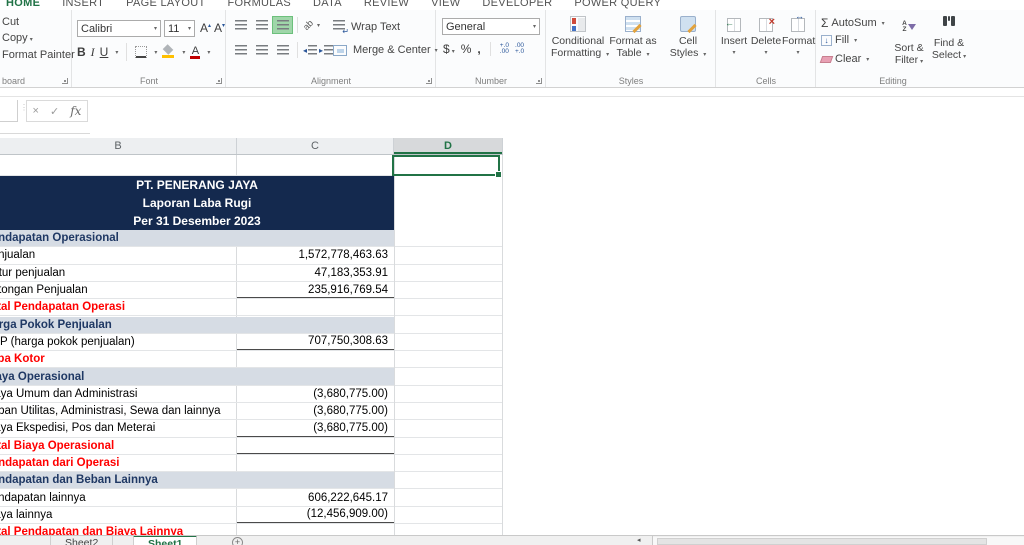 The image size is (1024, 545). What do you see at coordinates (822, 541) in the screenshot?
I see `scrollbar-thumb` at bounding box center [822, 541].